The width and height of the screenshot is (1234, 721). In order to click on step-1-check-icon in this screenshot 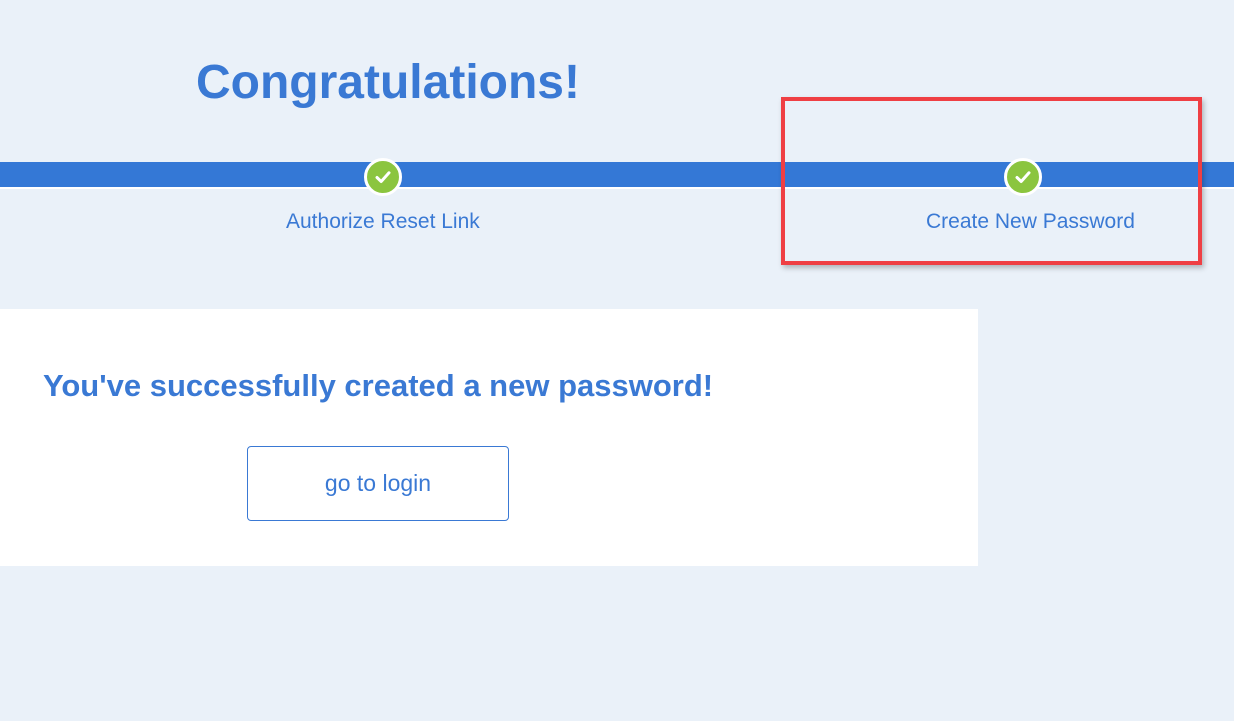, I will do `click(383, 177)`.